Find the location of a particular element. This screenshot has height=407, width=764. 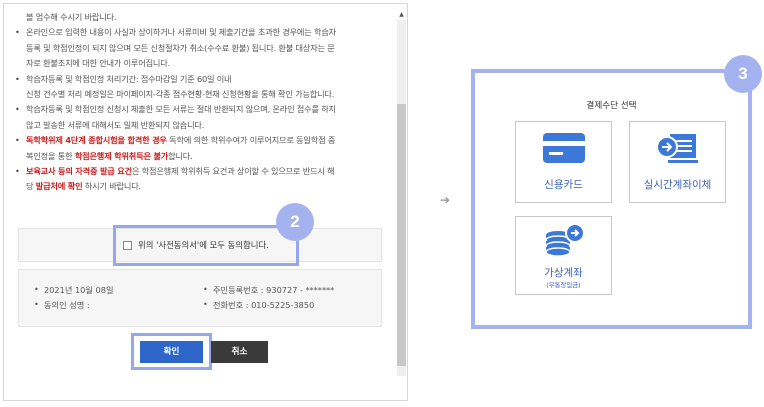

resident-number: 주민등록번호 : 930727 - ******* is located at coordinates (268, 290).